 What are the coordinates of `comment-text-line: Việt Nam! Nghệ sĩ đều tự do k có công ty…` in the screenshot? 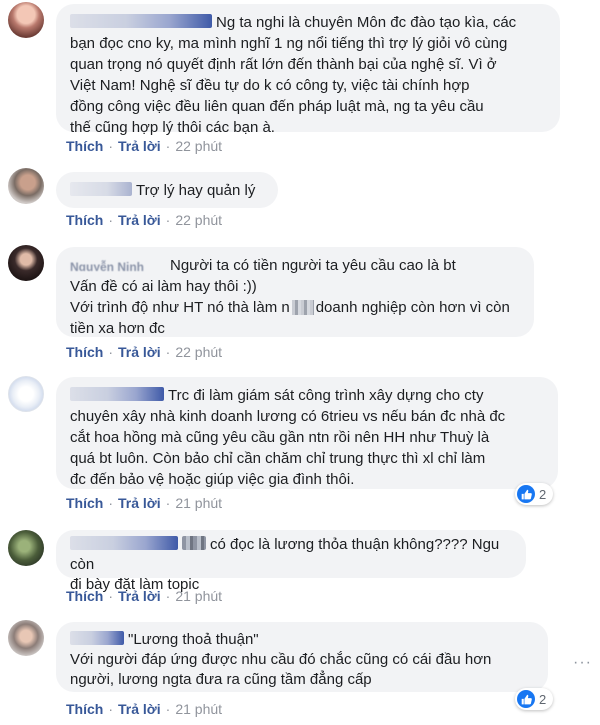 It's located at (270, 85).